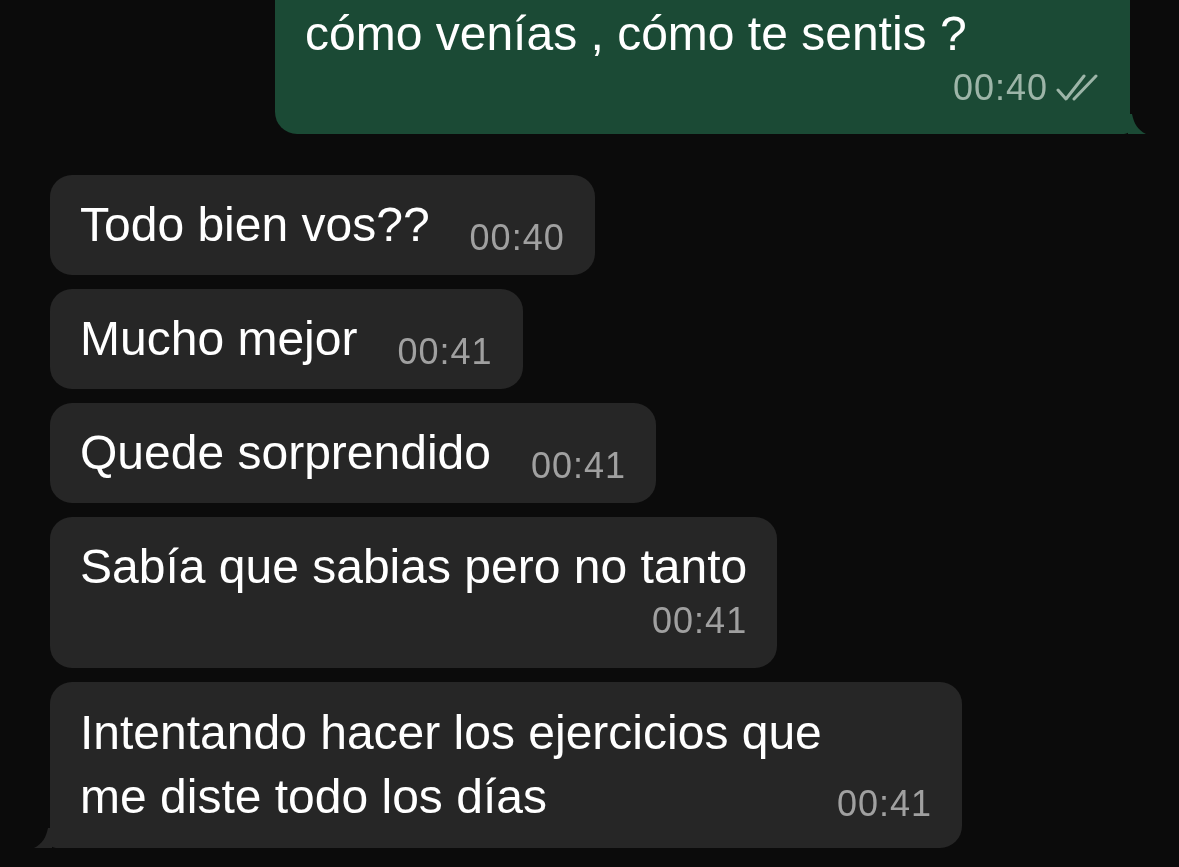  What do you see at coordinates (219, 339) in the screenshot?
I see `message-text: Mucho mejor` at bounding box center [219, 339].